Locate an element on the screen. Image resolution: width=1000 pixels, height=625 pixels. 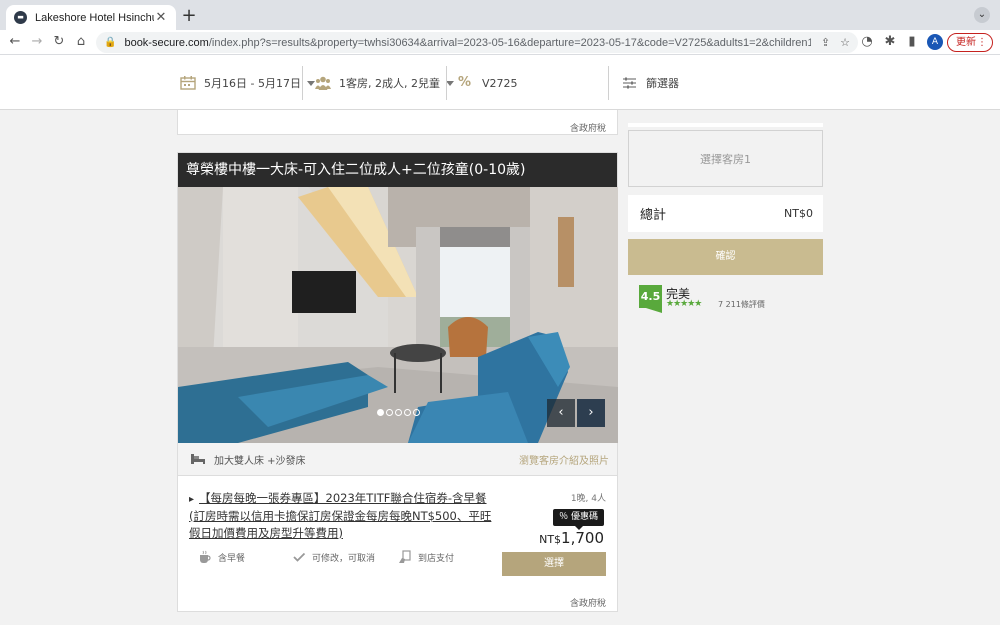
url-host: book-secure.com is located at coordinates (166, 42).